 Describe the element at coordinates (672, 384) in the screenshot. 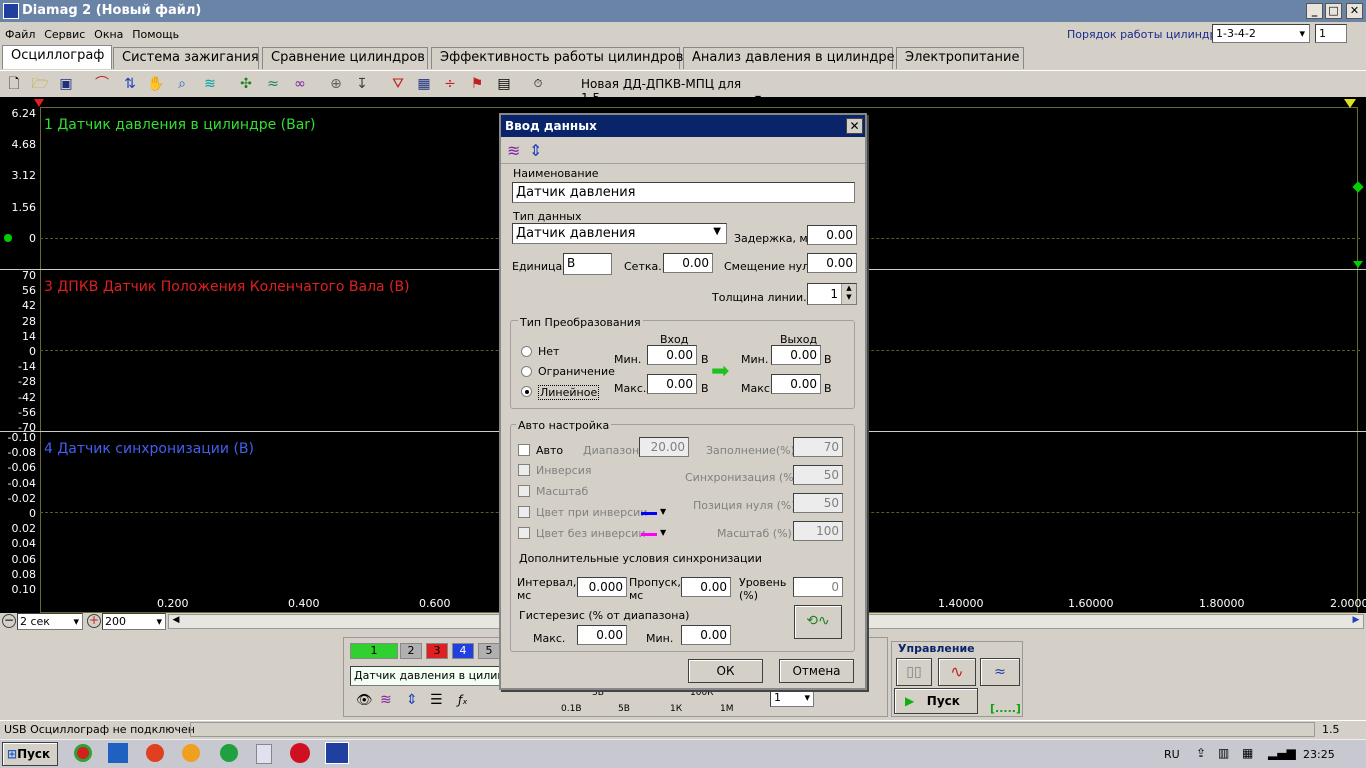

I see `in-max-input: 0.00` at that location.